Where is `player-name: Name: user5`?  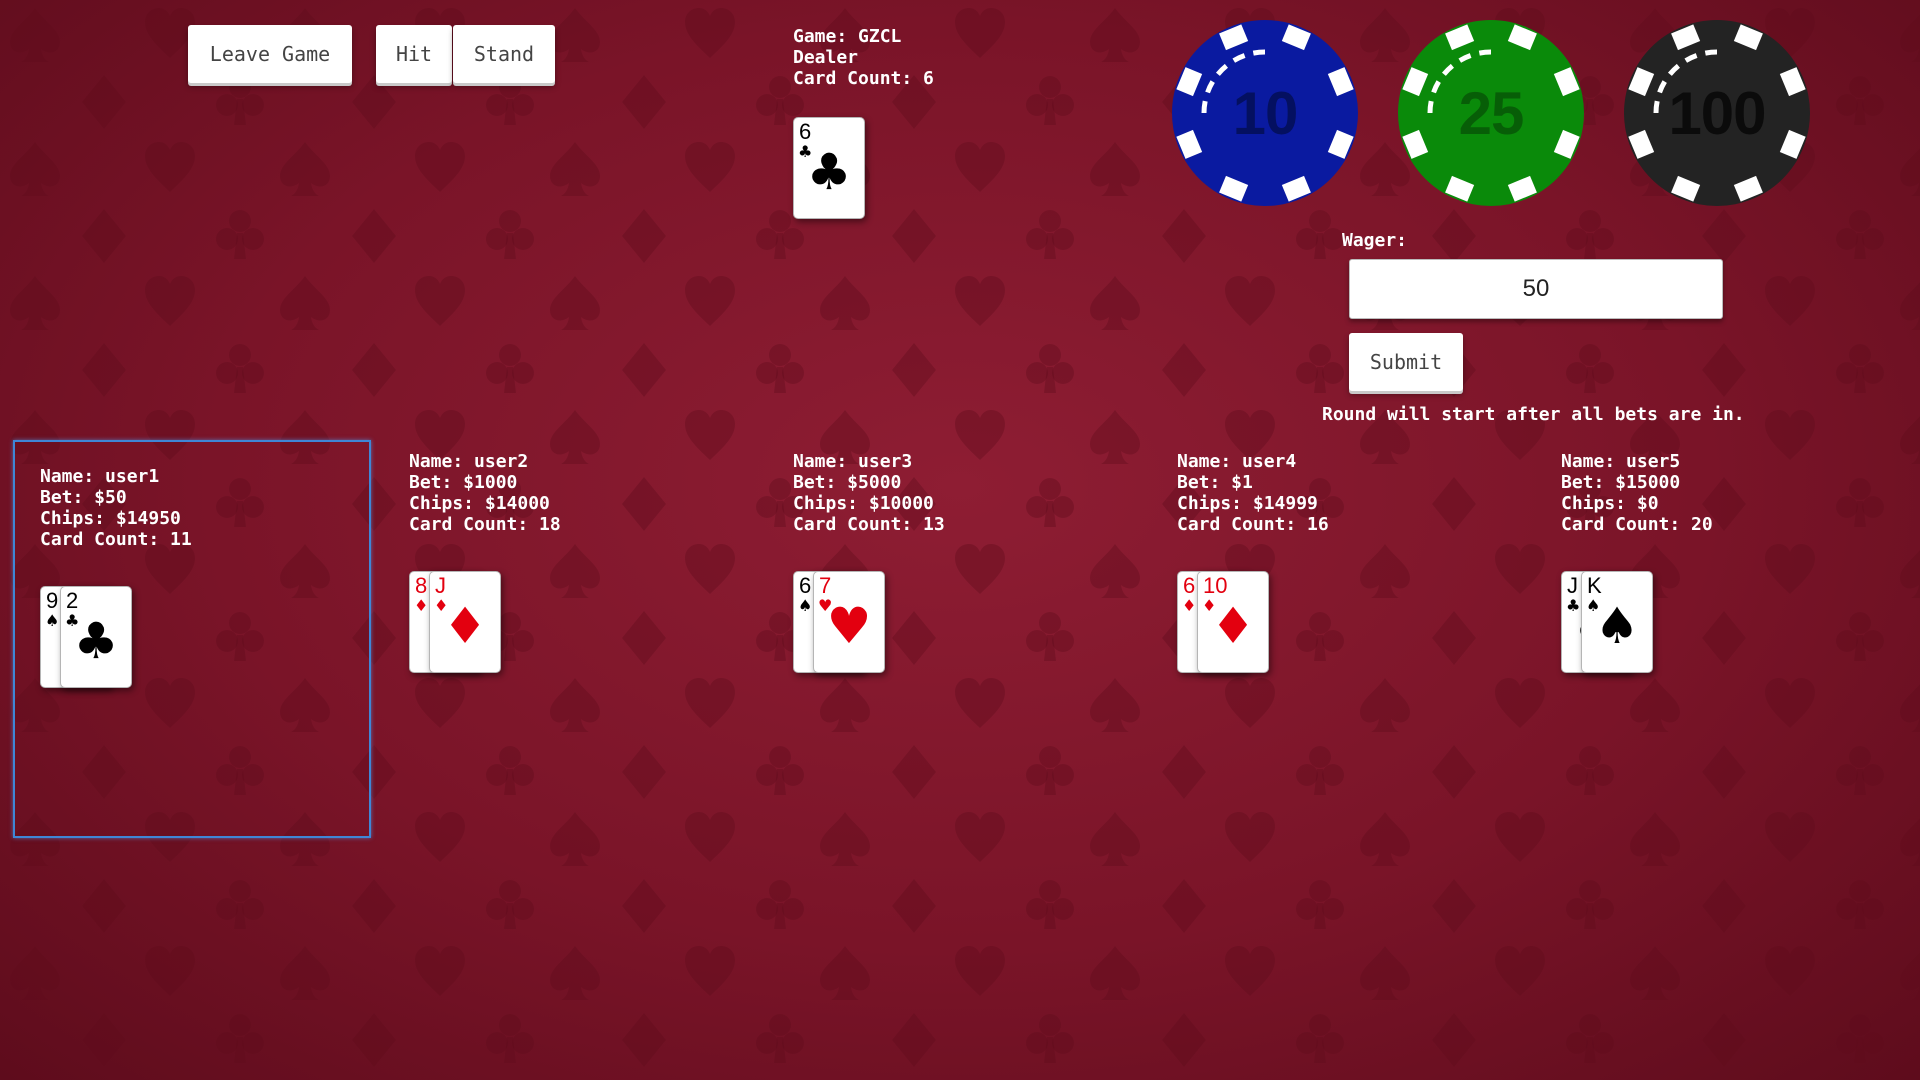 player-name: Name: user5 is located at coordinates (1621, 461).